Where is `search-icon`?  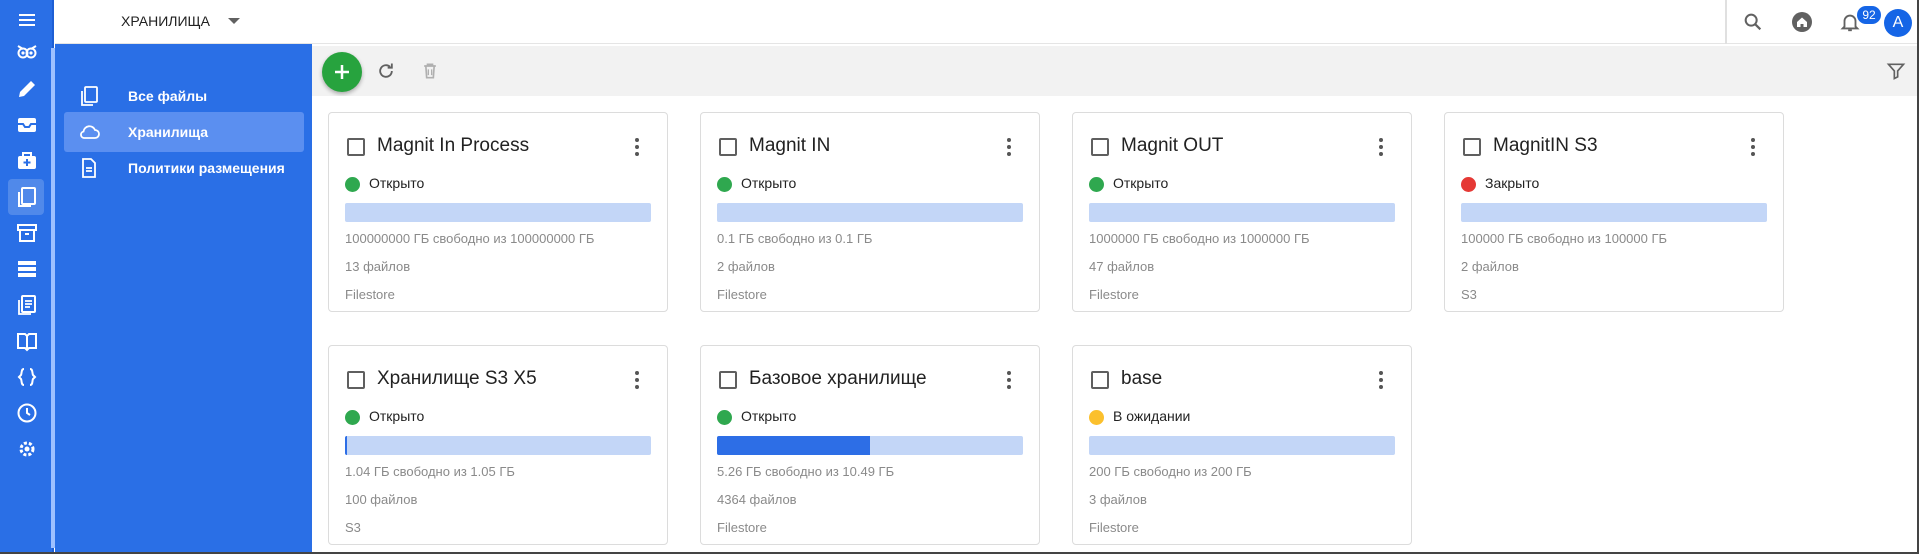 search-icon is located at coordinates (1753, 22).